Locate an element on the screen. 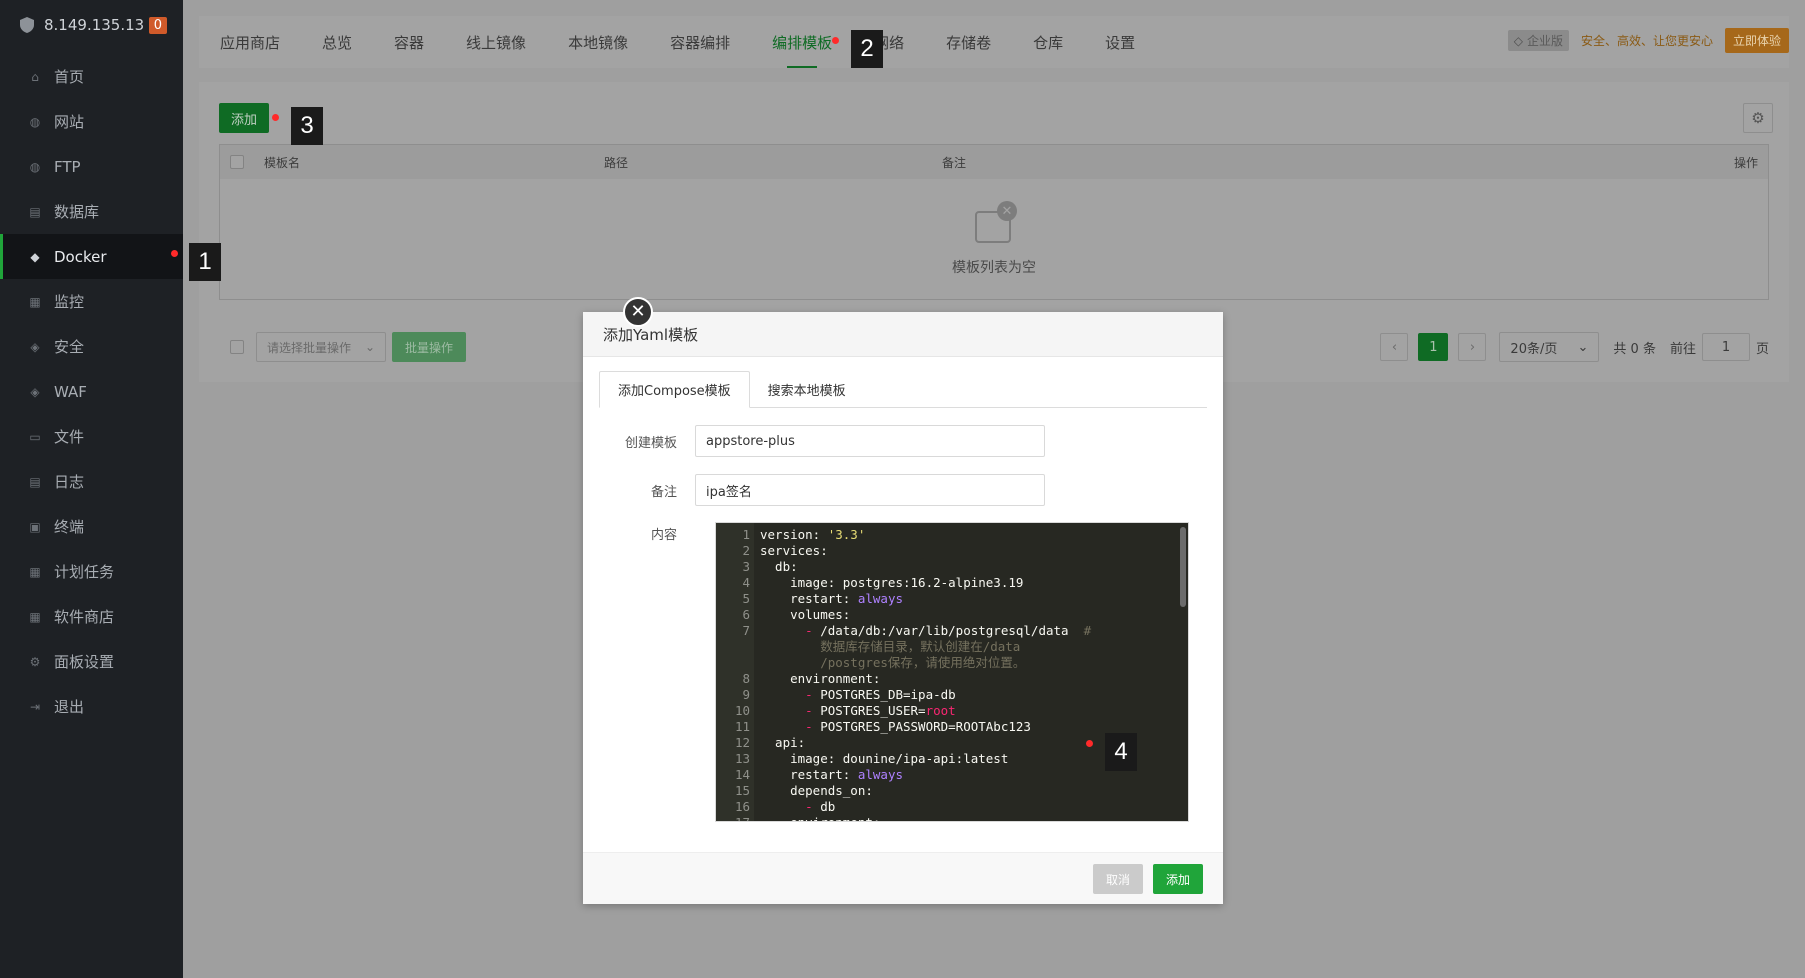  step-marker-1: 1 is located at coordinates (205, 262).